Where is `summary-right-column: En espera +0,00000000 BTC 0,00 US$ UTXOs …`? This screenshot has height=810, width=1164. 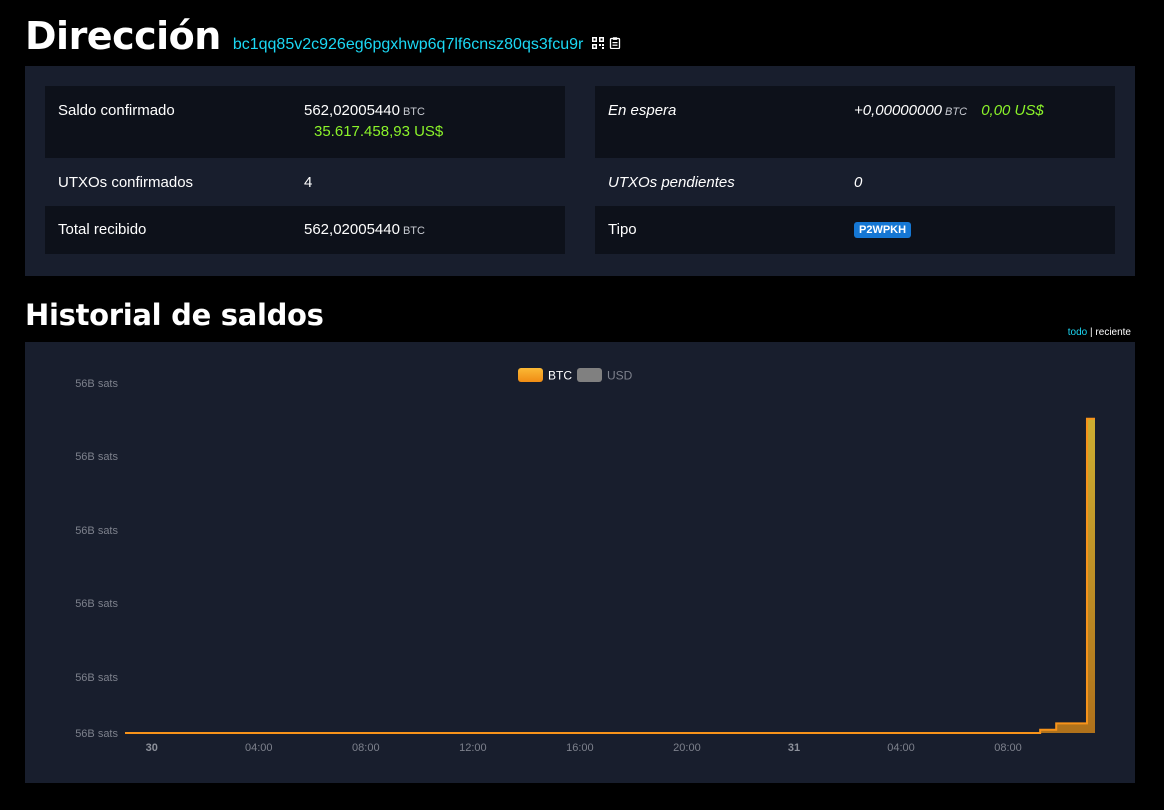
summary-right-column: En espera +0,00000000 BTC 0,00 US$ UTXOs … is located at coordinates (855, 170).